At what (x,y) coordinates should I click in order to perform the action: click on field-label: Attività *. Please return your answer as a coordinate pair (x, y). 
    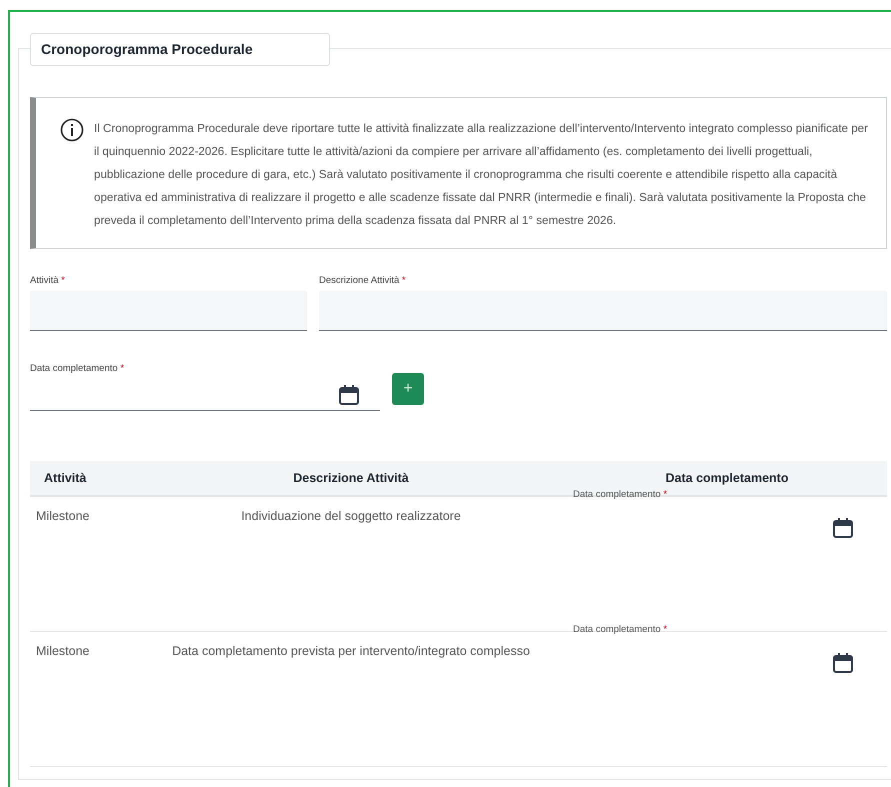
    Looking at the image, I should click on (48, 280).